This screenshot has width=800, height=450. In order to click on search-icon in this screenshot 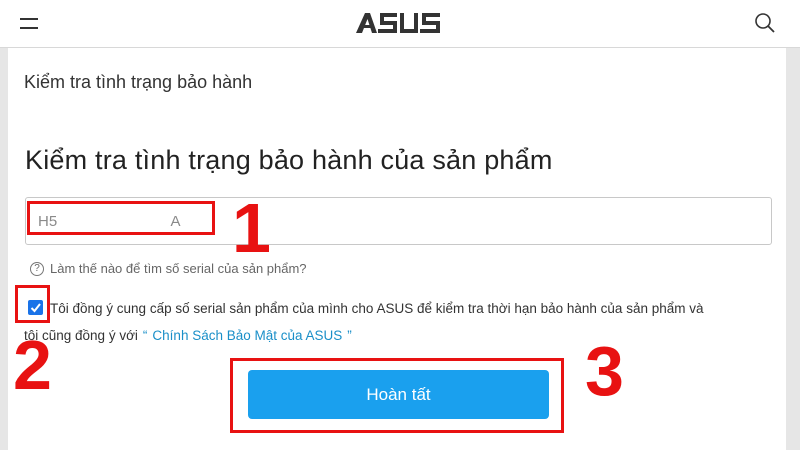, I will do `click(765, 23)`.